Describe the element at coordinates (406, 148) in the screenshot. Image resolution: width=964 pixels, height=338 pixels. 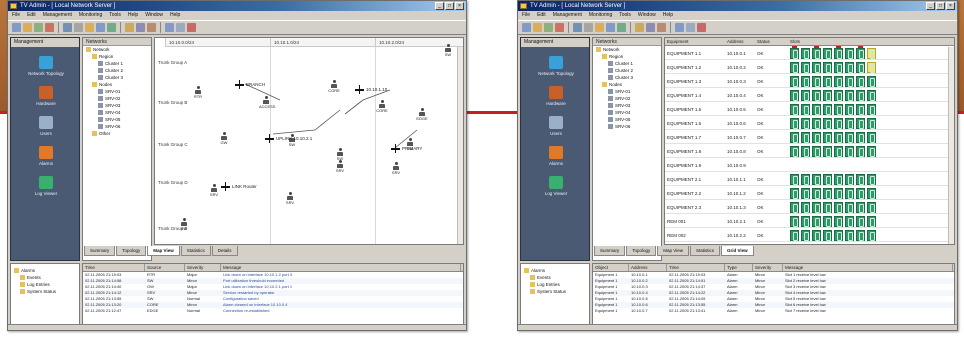
I see `junction-node: PRIMARY` at that location.